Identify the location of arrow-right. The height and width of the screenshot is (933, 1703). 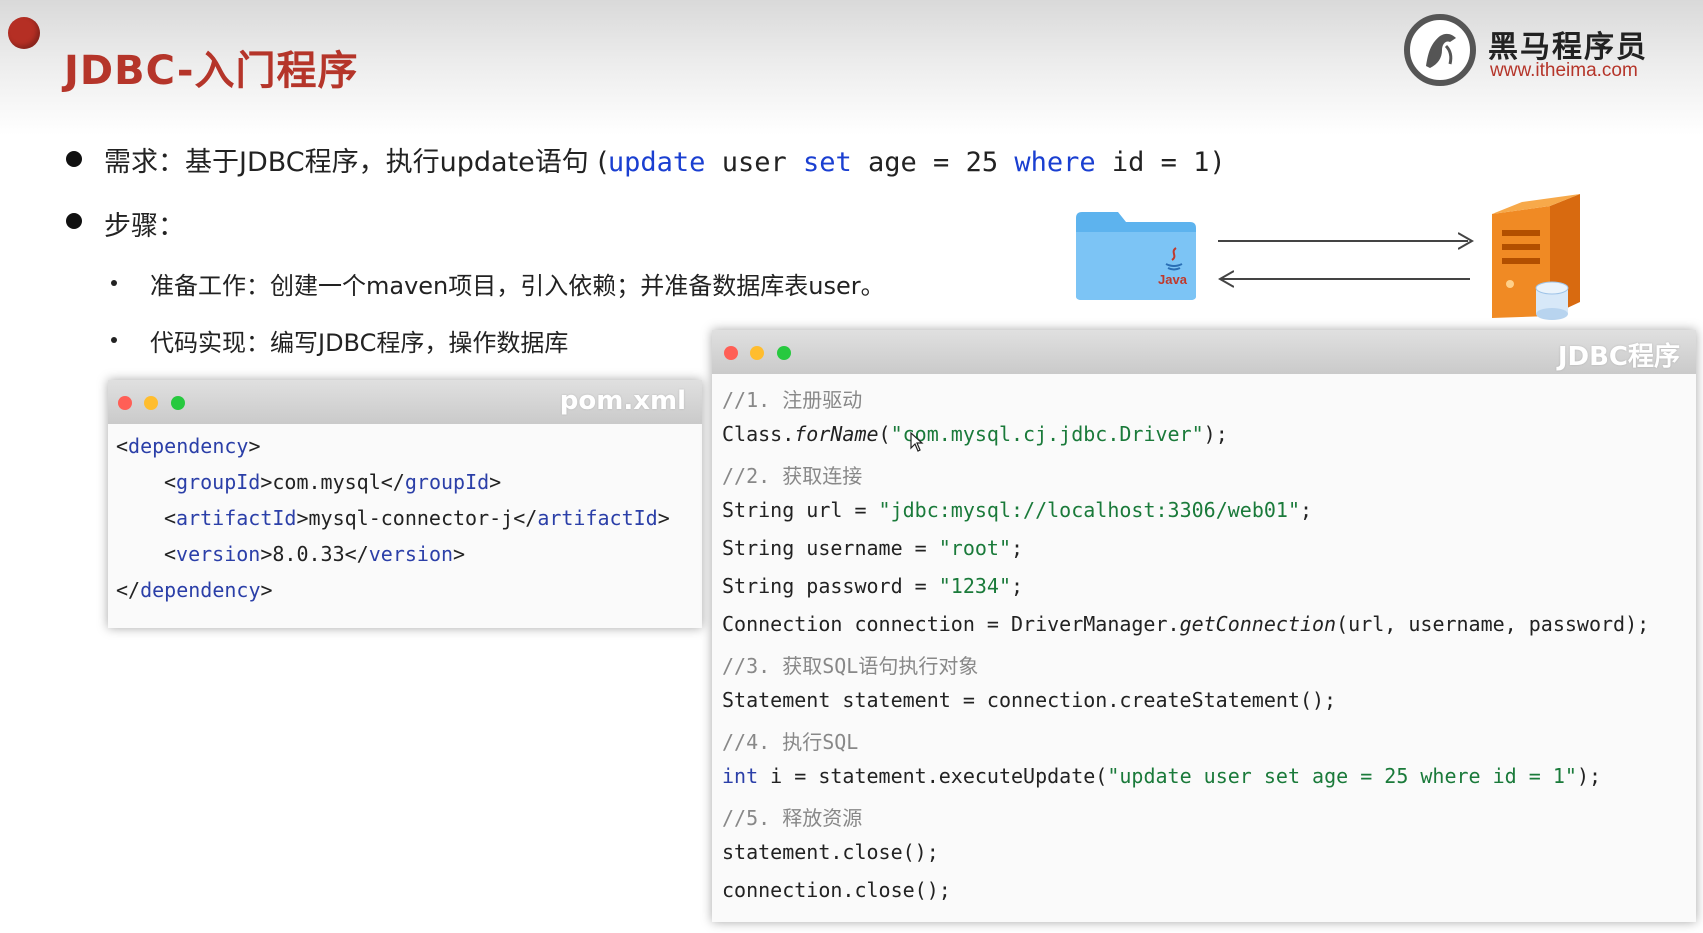
(1343, 241).